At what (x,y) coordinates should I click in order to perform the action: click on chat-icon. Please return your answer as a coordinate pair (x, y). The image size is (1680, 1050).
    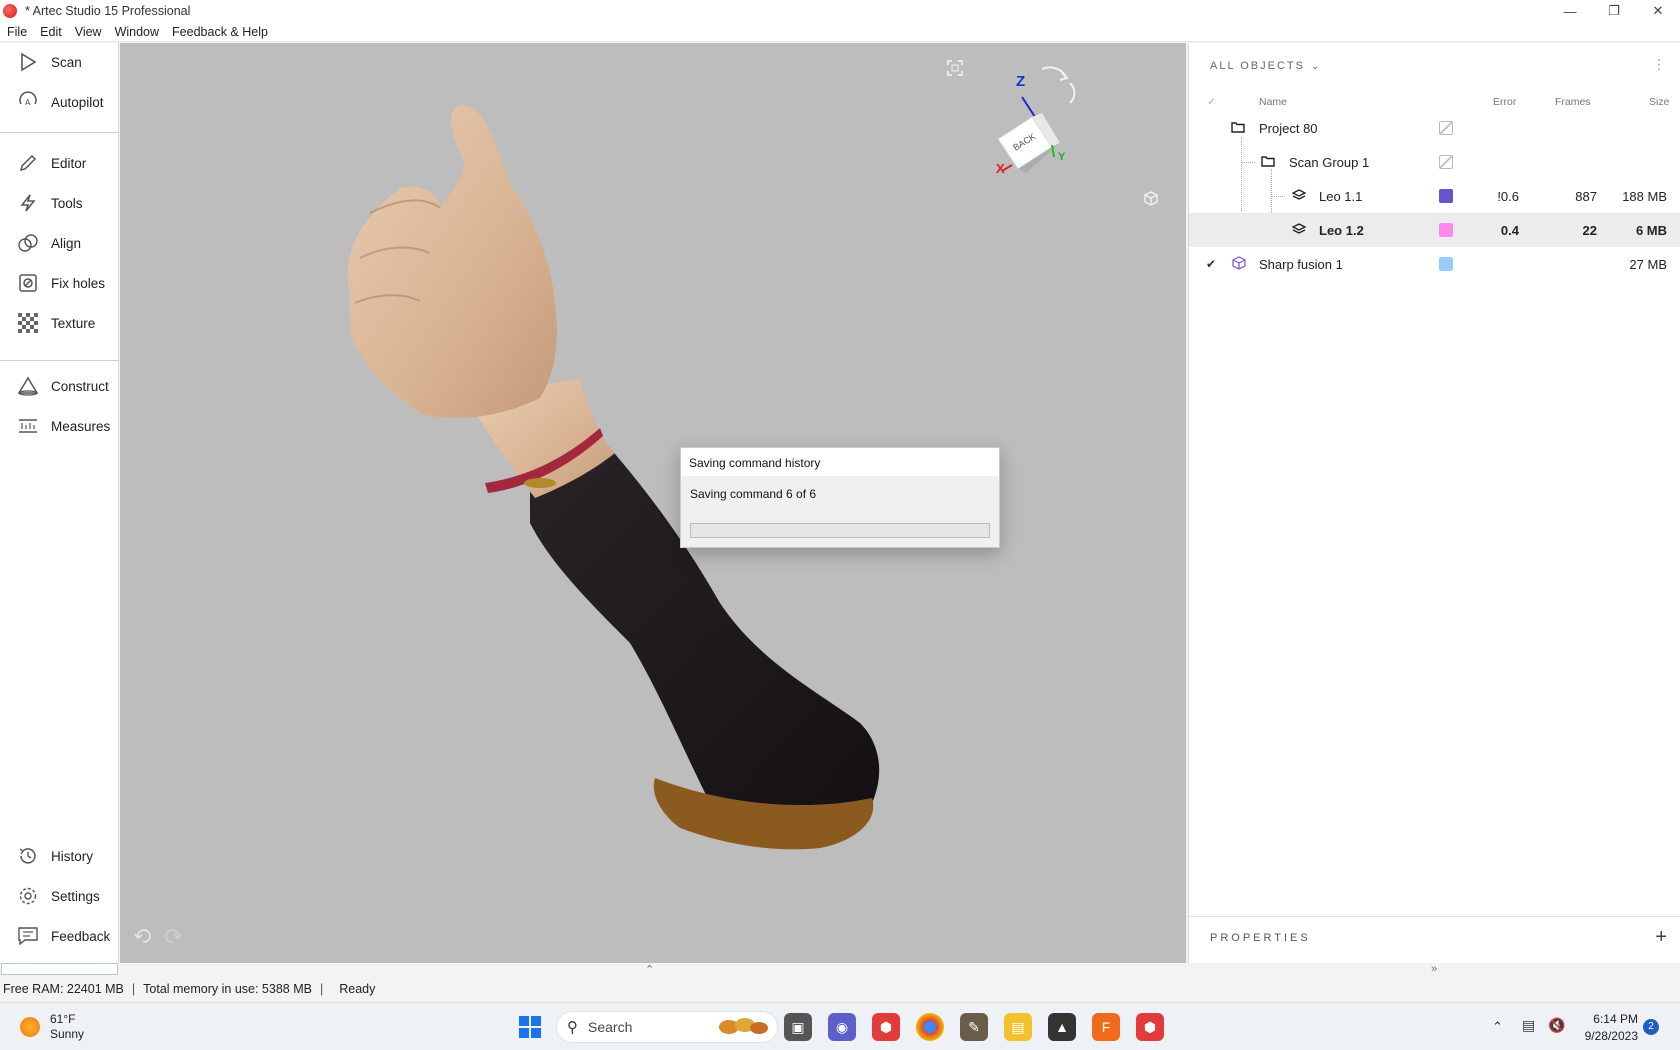
    Looking at the image, I should click on (28, 936).